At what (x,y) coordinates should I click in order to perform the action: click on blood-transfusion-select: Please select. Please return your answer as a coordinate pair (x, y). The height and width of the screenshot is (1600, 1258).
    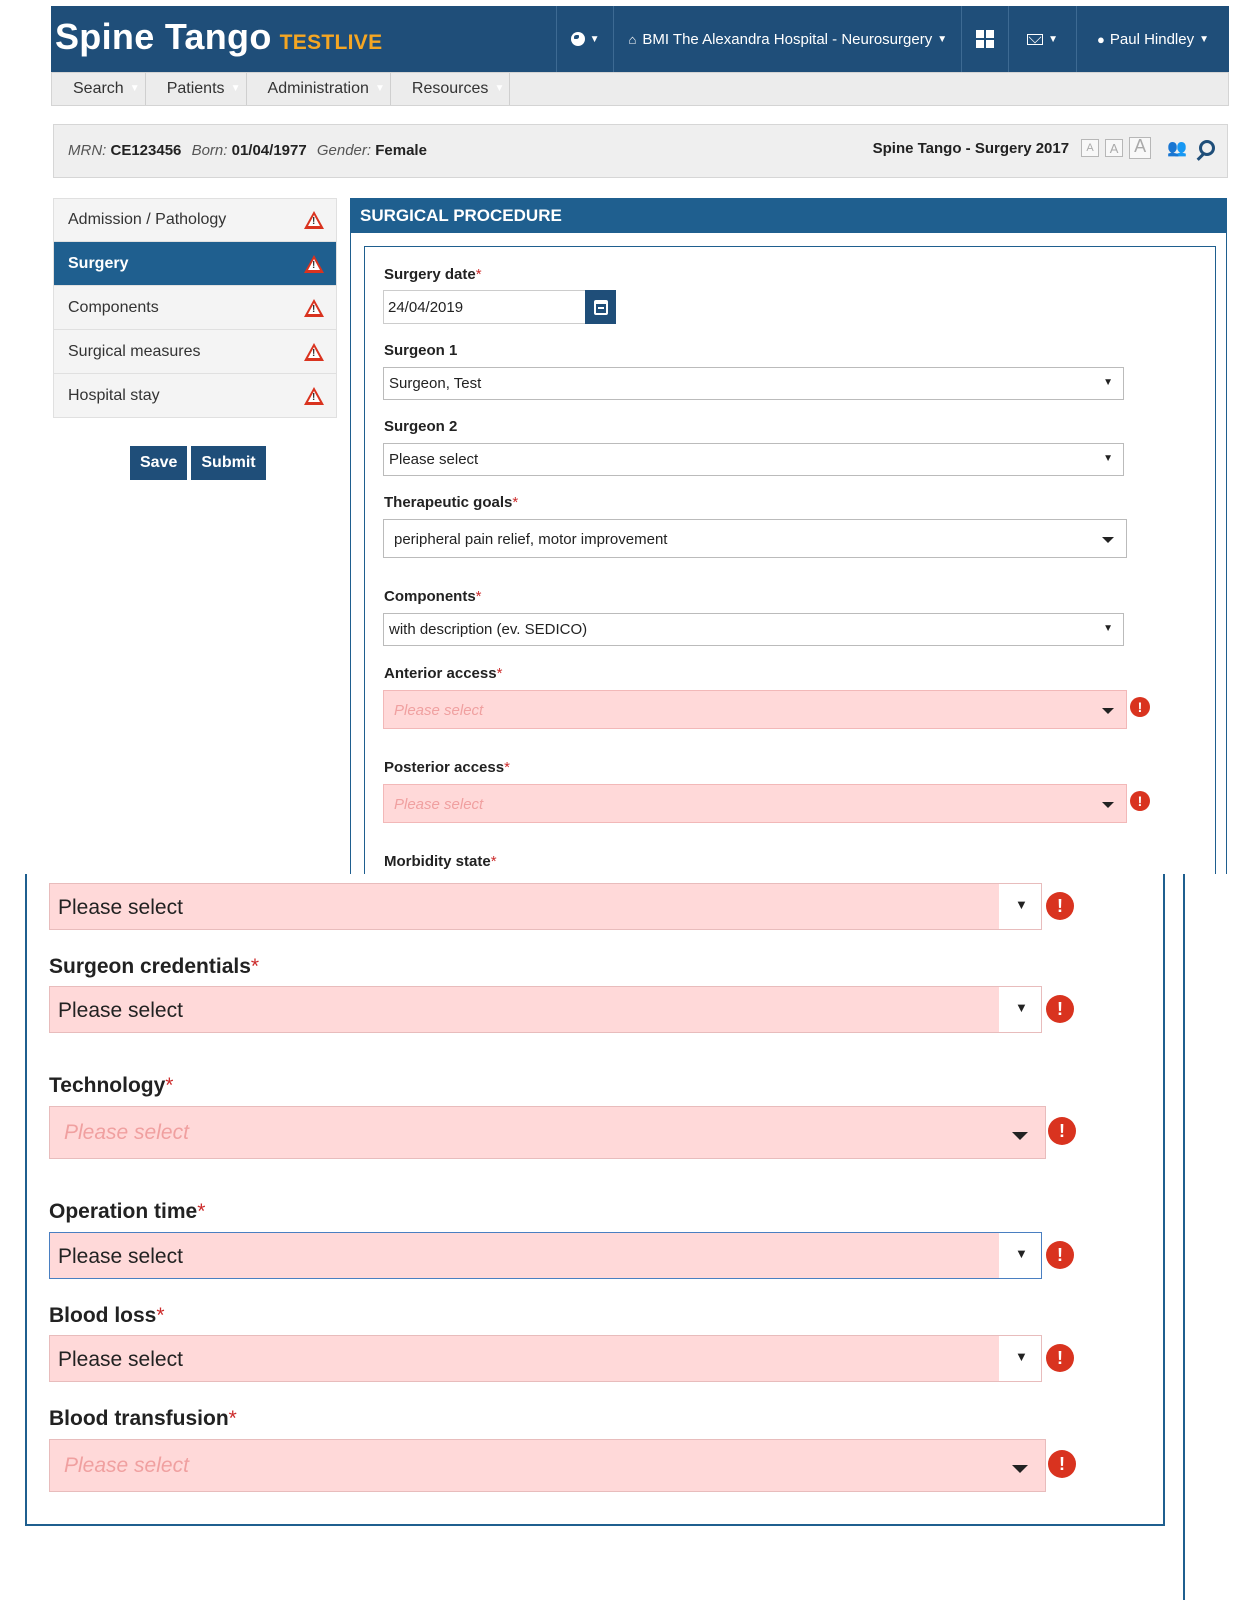
    Looking at the image, I should click on (547, 1465).